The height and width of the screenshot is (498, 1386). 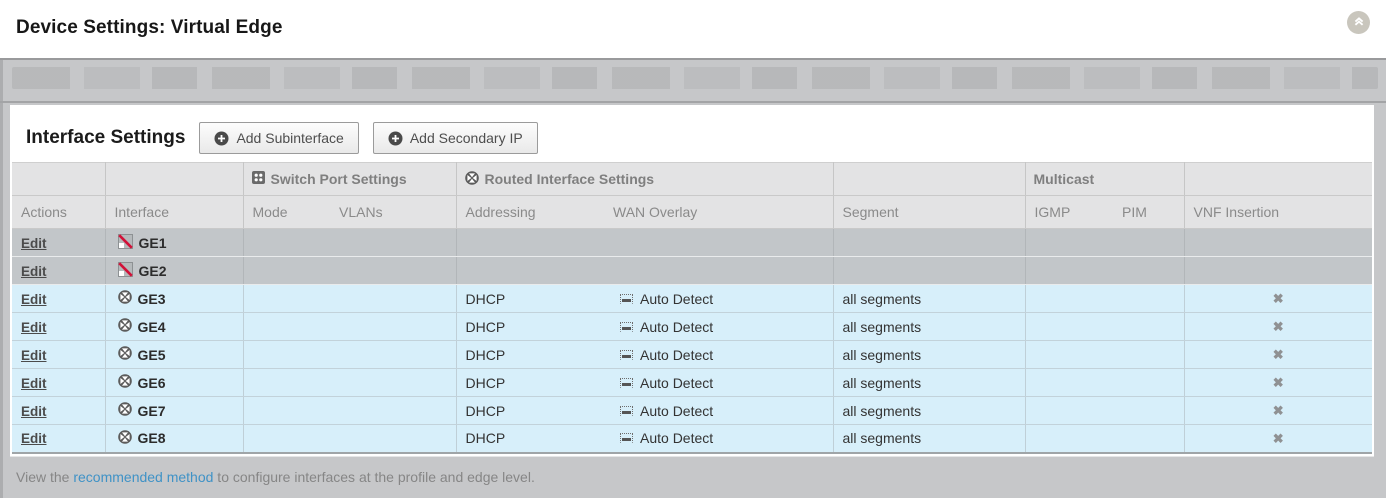 I want to click on table-row-ge1: Edit GE1, so click(x=692, y=242).